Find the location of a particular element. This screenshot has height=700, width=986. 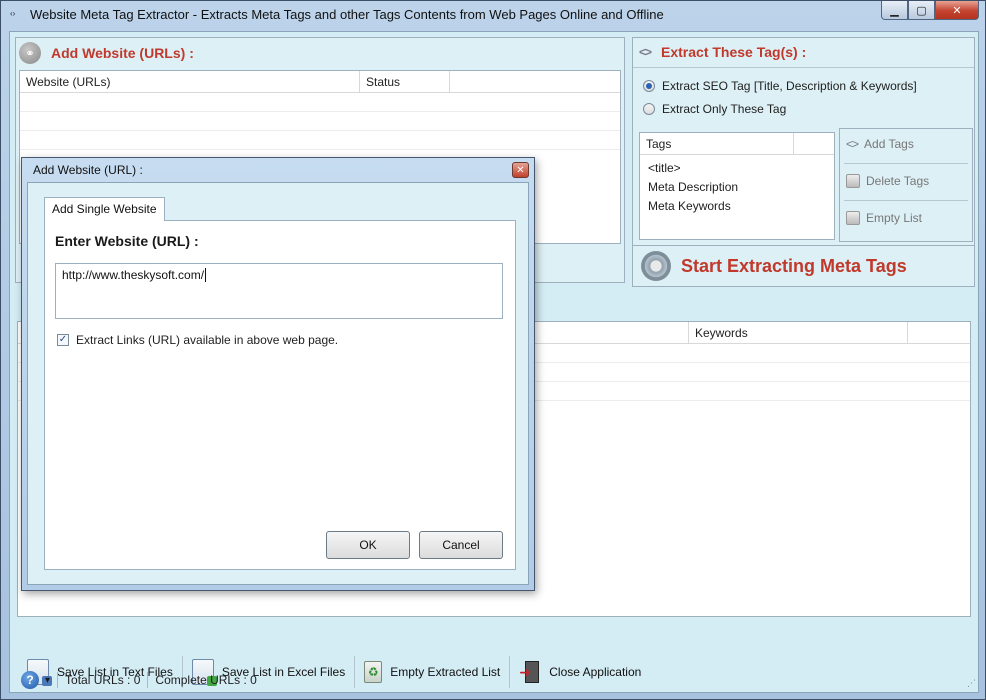

empty-list-button: Empty List is located at coordinates (884, 218).